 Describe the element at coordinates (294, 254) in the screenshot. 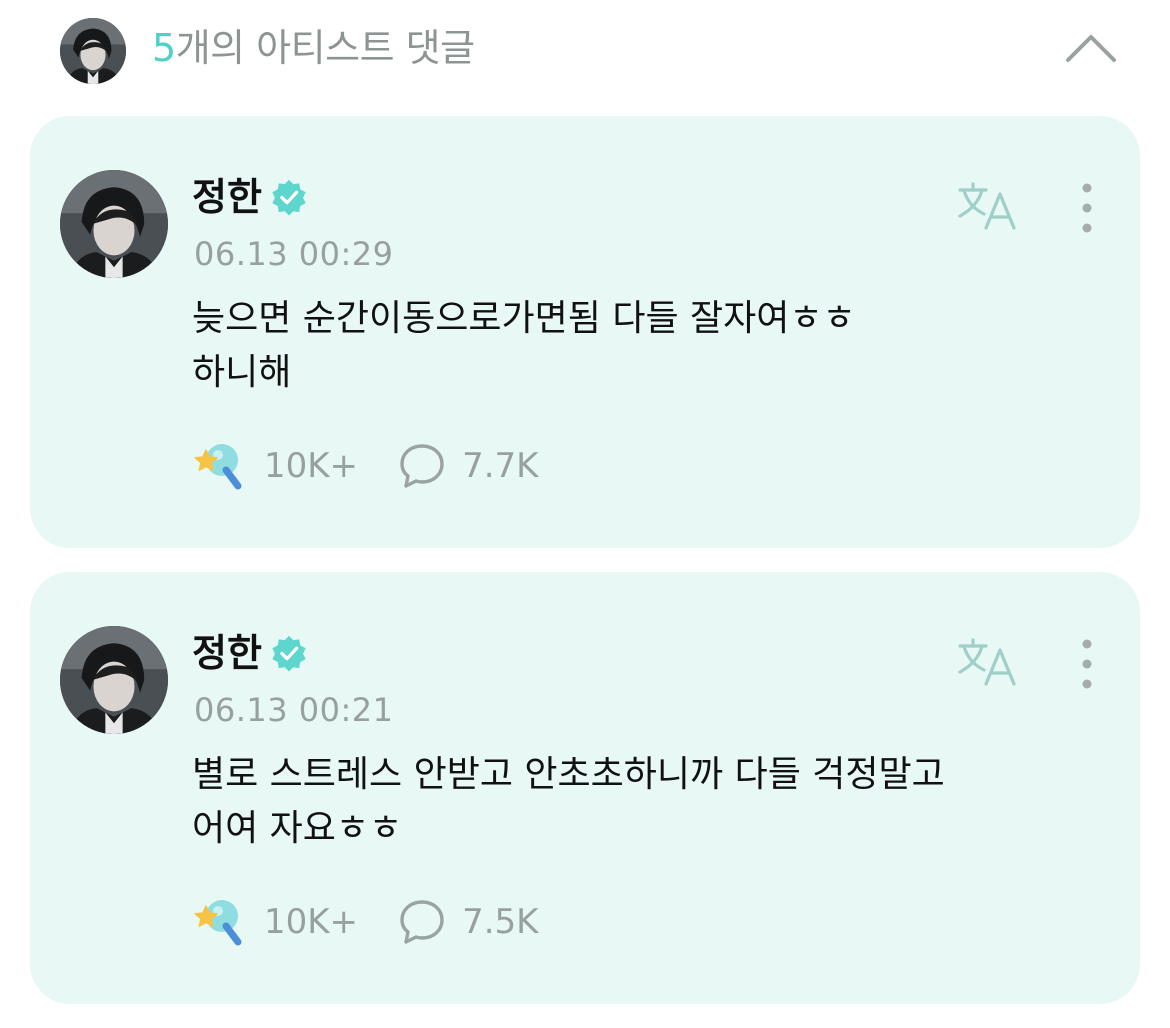

I see `comment-timestamp: 06.13 00:29` at that location.